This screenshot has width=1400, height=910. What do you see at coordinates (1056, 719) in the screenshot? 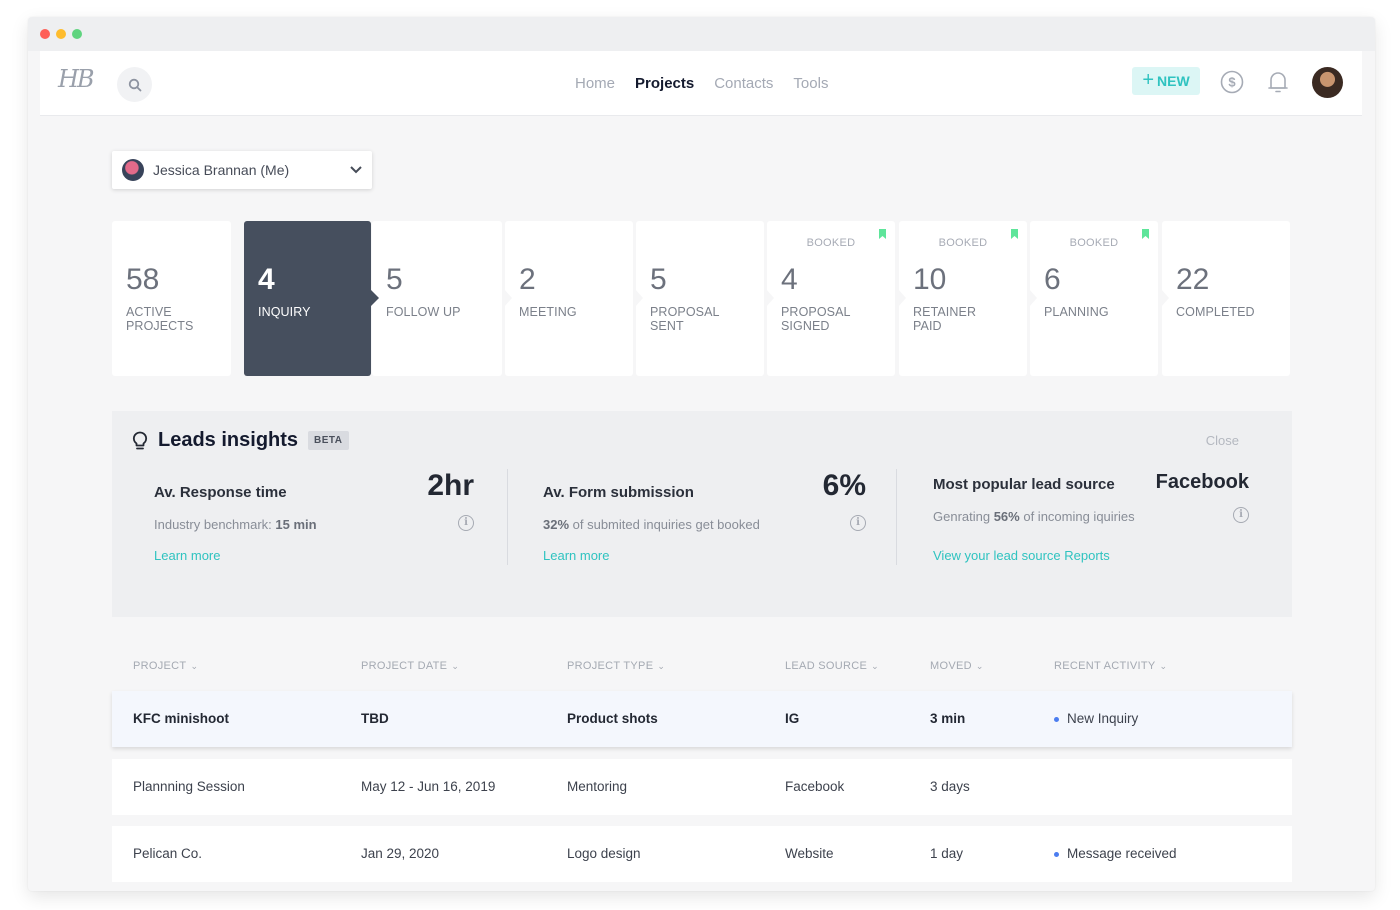
I see `status-dot` at bounding box center [1056, 719].